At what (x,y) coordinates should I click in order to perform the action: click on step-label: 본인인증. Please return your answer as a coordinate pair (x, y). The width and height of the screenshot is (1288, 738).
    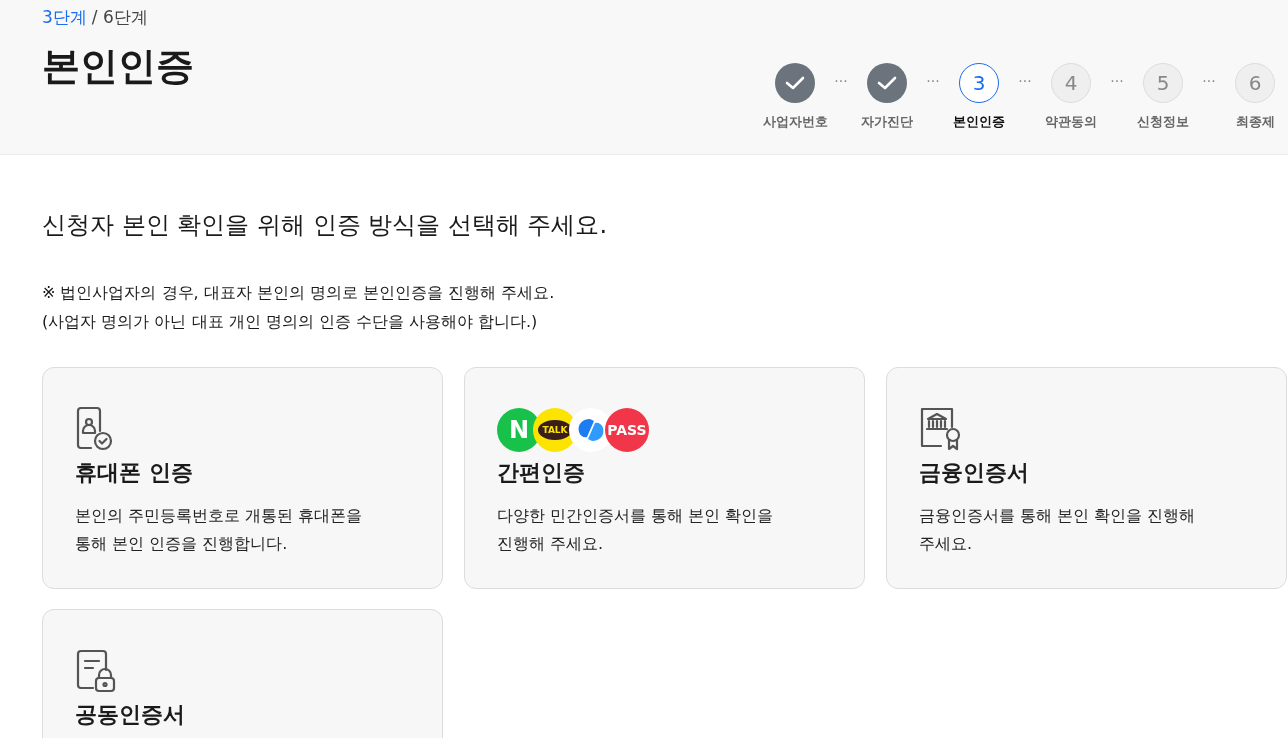
    Looking at the image, I should click on (979, 122).